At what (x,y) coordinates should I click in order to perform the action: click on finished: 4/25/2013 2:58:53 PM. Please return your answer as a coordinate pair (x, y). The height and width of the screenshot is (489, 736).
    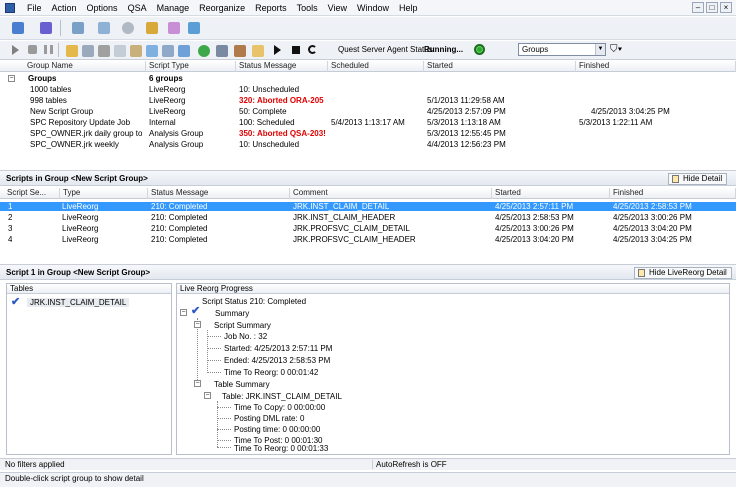
    Looking at the image, I should click on (652, 206).